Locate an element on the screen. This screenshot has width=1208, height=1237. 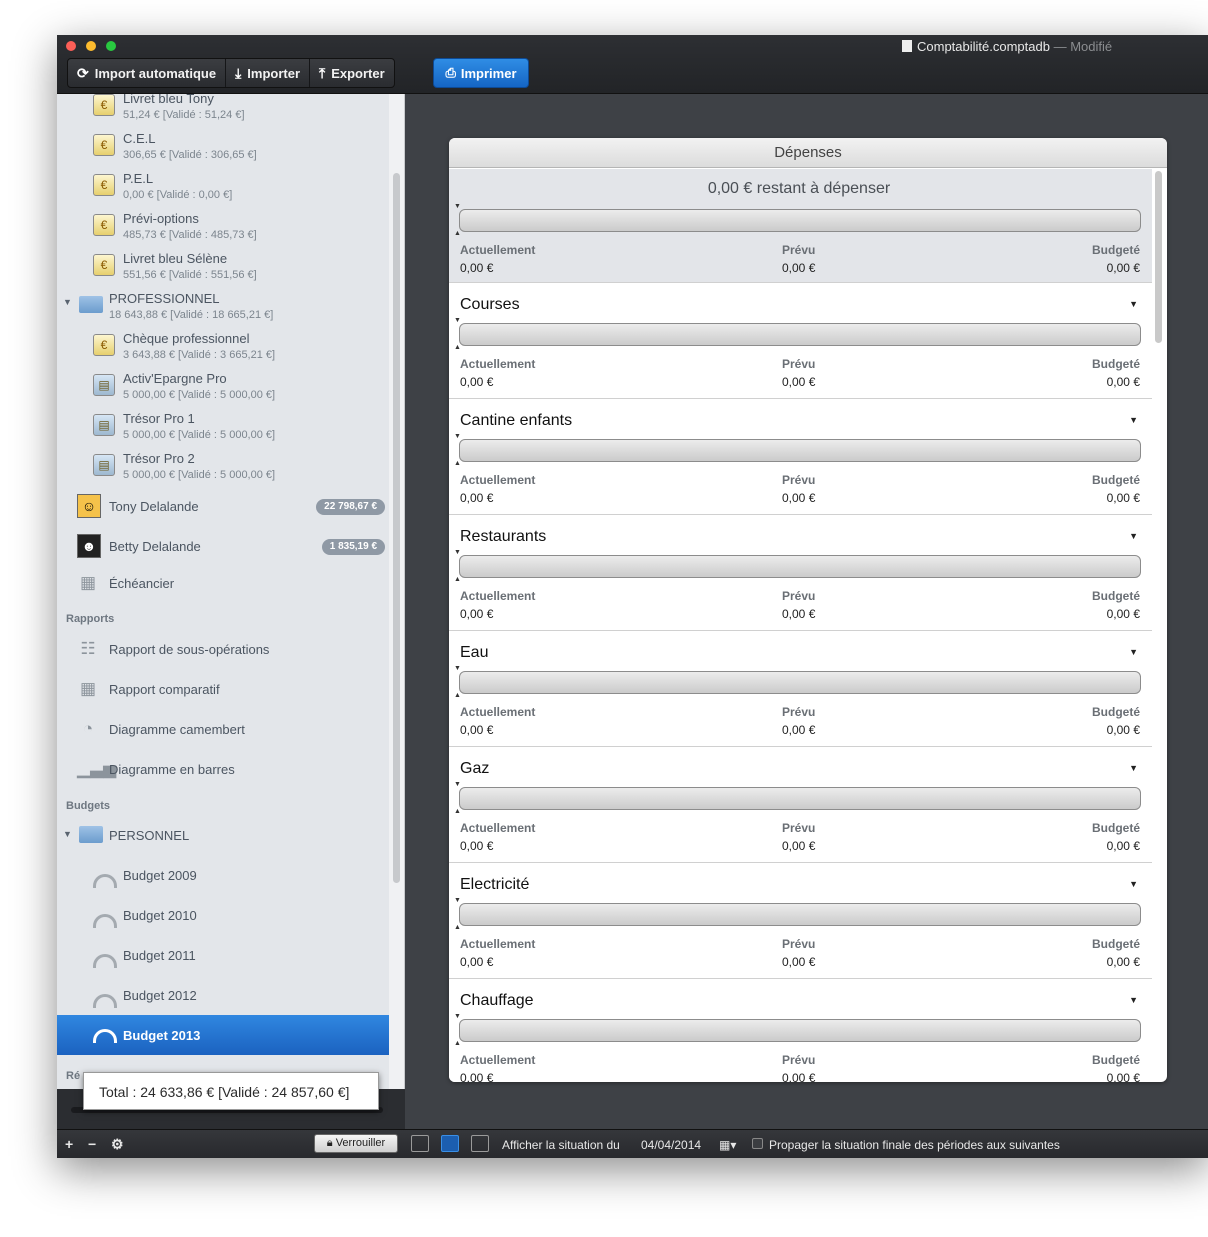
sidebar-item-budget: Budget 2011 is located at coordinates (223, 962).